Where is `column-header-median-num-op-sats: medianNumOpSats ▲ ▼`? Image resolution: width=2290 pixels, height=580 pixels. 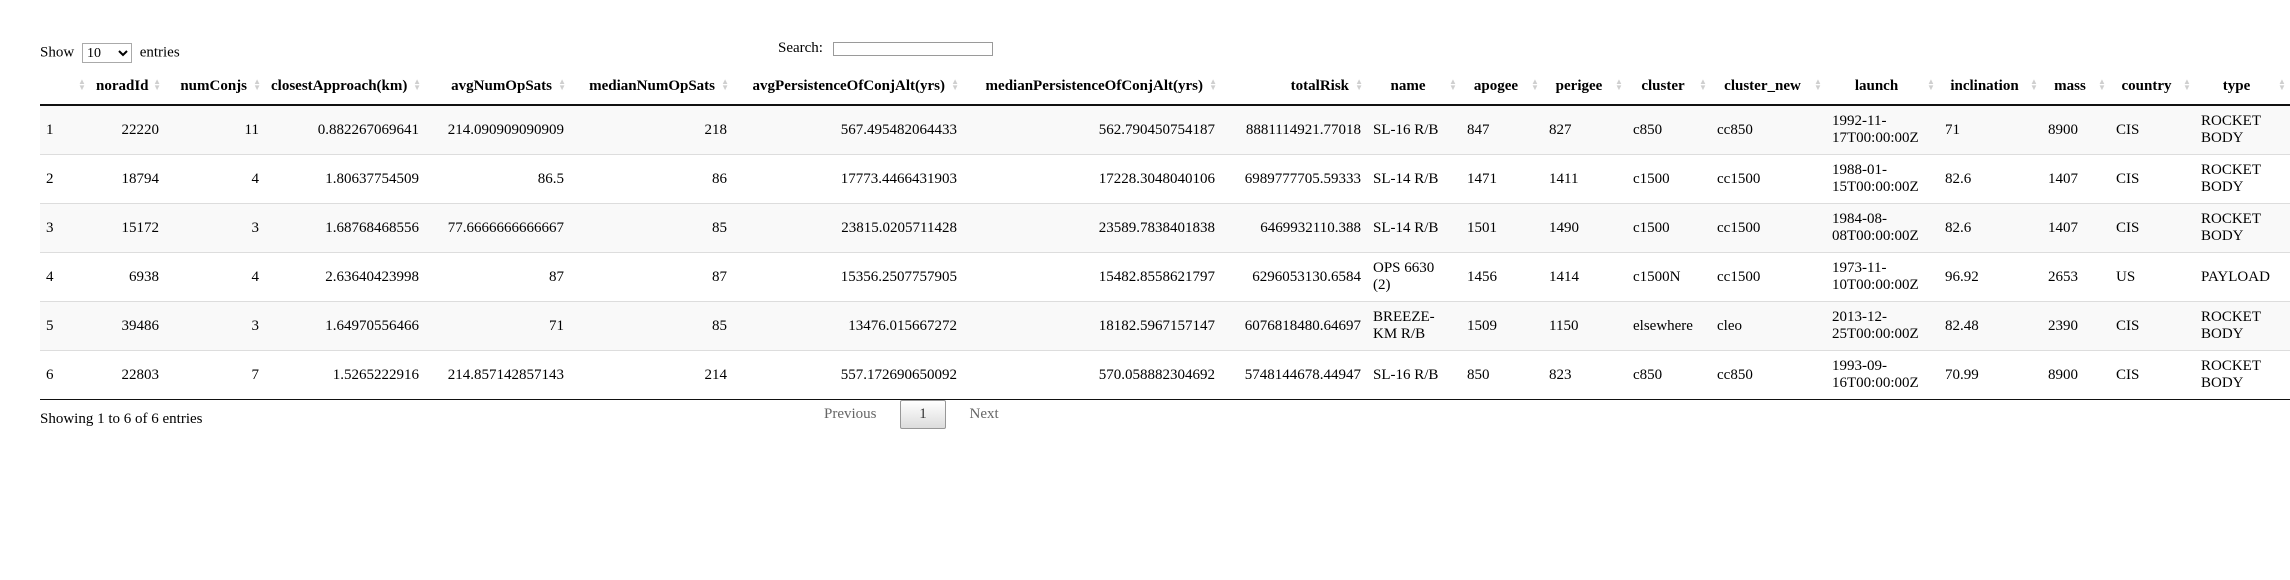
column-header-median-num-op-sats: medianNumOpSats ▲ ▼ is located at coordinates (651, 90).